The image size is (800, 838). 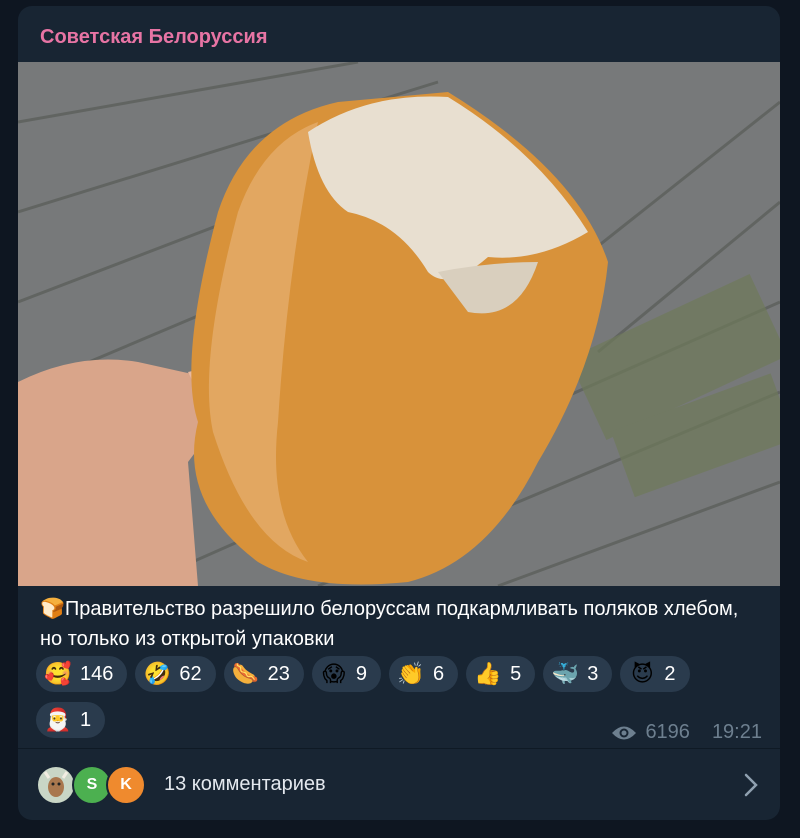 What do you see at coordinates (154, 37) in the screenshot?
I see `channel-name: Советская Белоруссия` at bounding box center [154, 37].